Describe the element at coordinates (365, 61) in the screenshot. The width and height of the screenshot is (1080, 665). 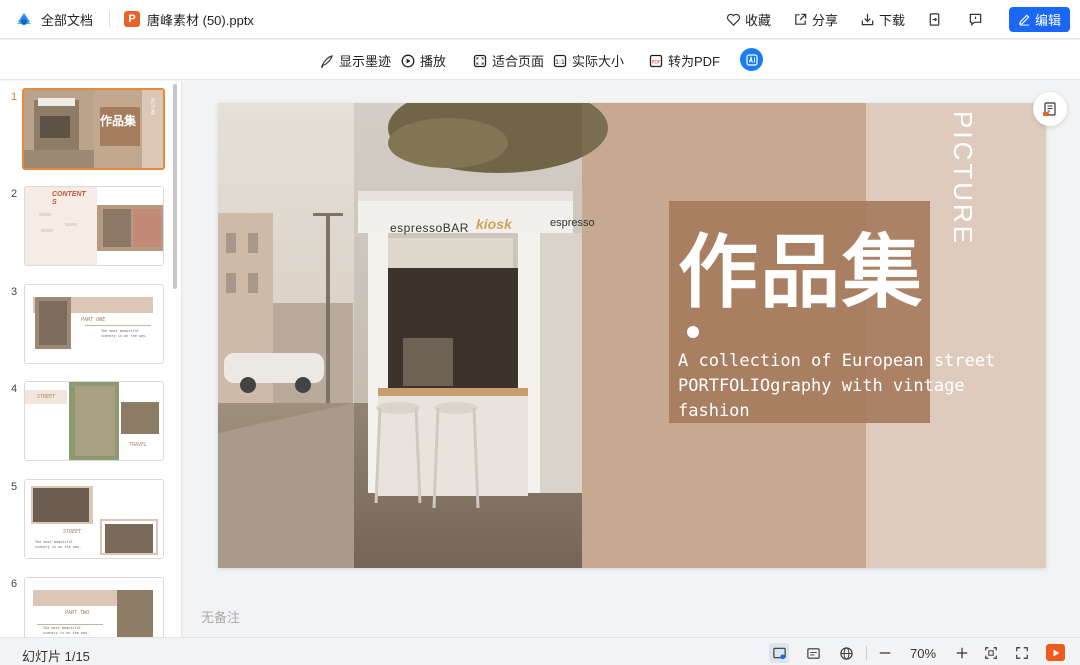
I see `show-ink-label: 显示墨迹` at that location.